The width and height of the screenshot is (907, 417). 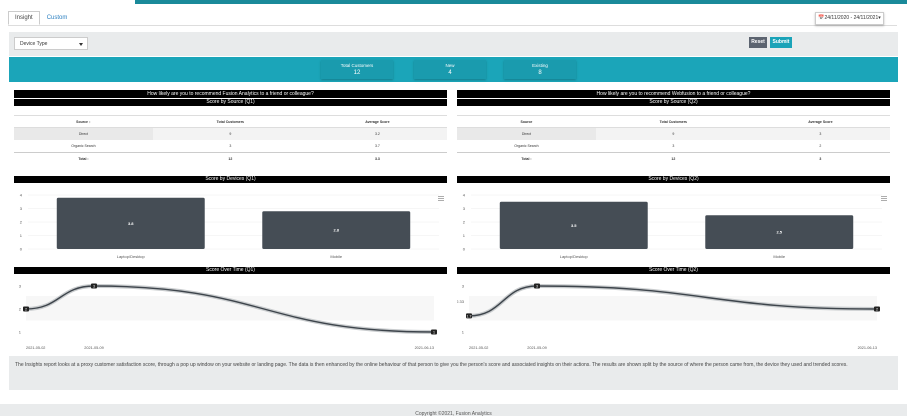 What do you see at coordinates (849, 18) in the screenshot?
I see `date-range-picker: 📅24/11/2020 - 24/11/2021▾` at bounding box center [849, 18].